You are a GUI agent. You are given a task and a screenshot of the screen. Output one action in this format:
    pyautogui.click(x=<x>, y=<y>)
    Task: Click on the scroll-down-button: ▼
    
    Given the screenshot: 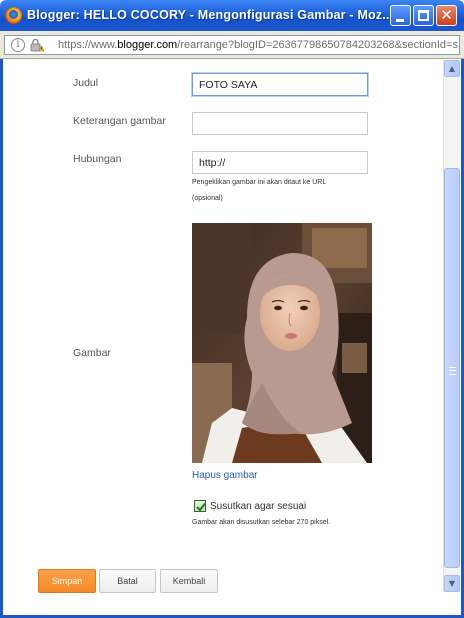 What is the action you would take?
    pyautogui.click(x=452, y=583)
    